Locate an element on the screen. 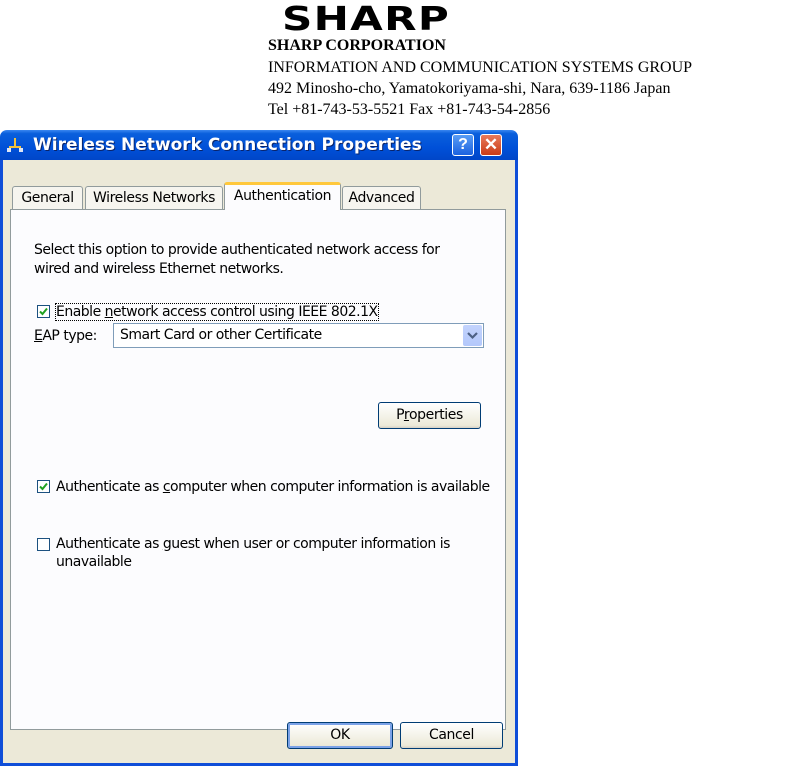  chevron-down-icon is located at coordinates (472, 336).